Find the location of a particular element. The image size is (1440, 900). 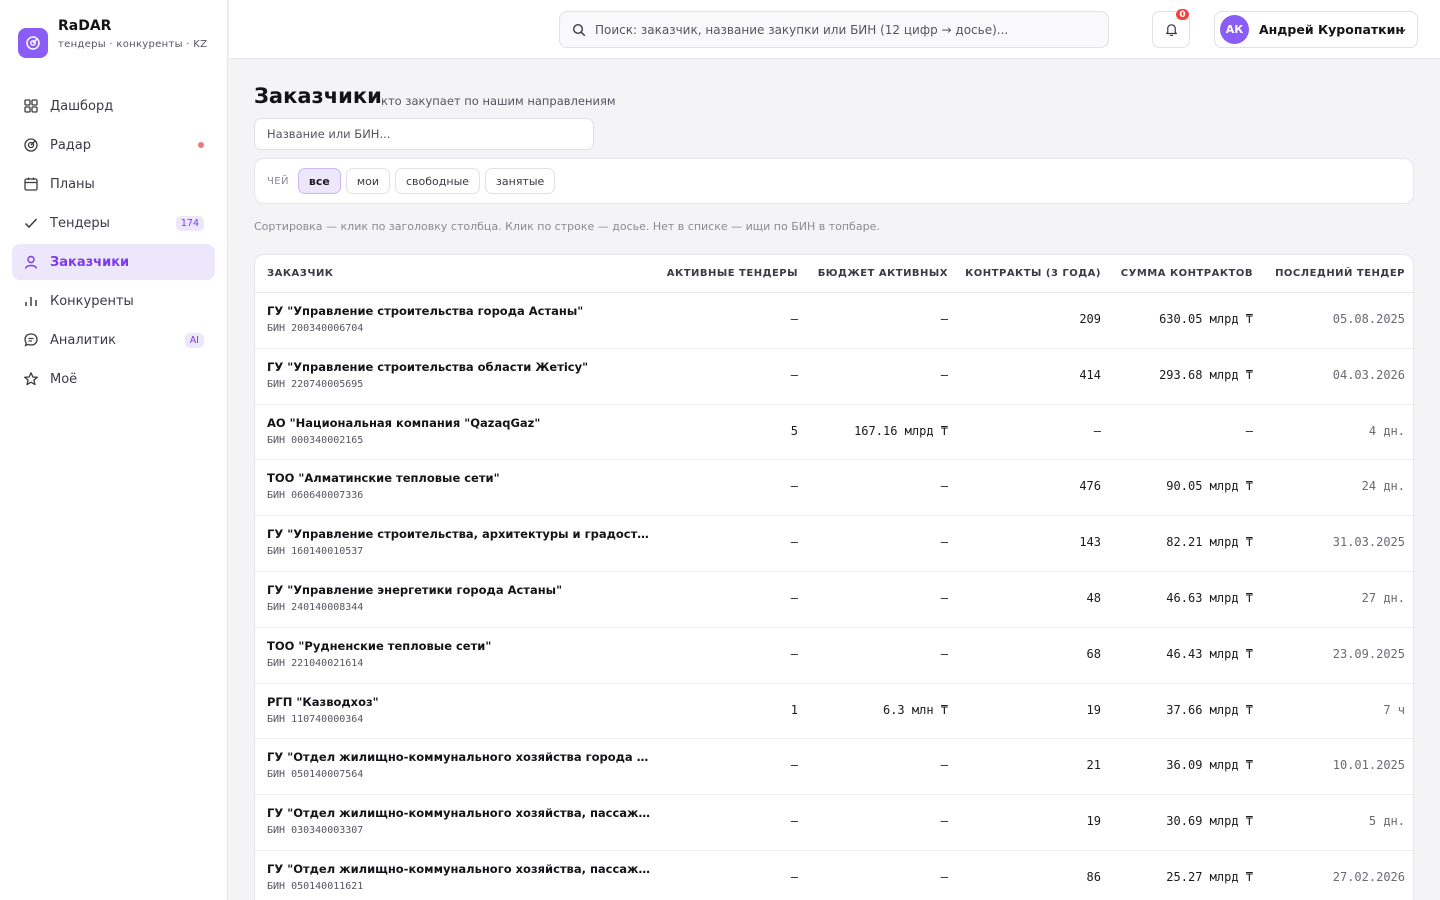

ownership-filter: ЧЕЙ все мои свободные занятые is located at coordinates (834, 181).